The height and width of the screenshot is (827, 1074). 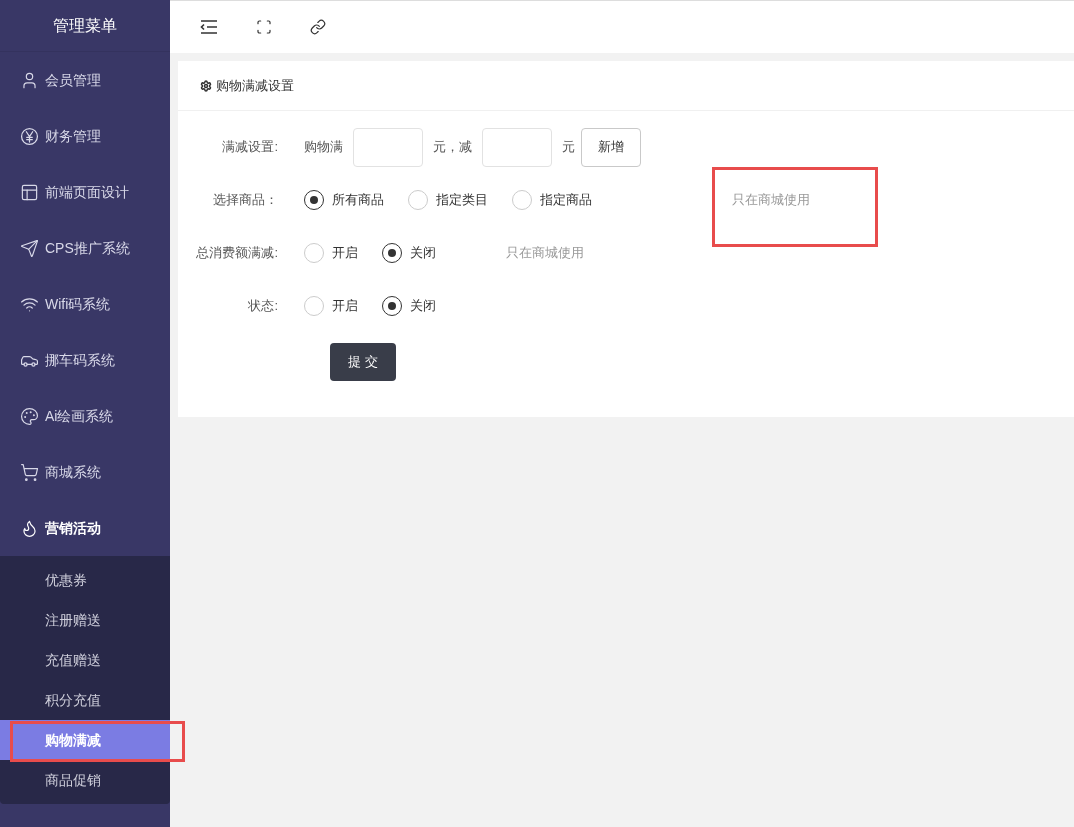 What do you see at coordinates (85, 528) in the screenshot?
I see `sidebar-item: 营销活动` at bounding box center [85, 528].